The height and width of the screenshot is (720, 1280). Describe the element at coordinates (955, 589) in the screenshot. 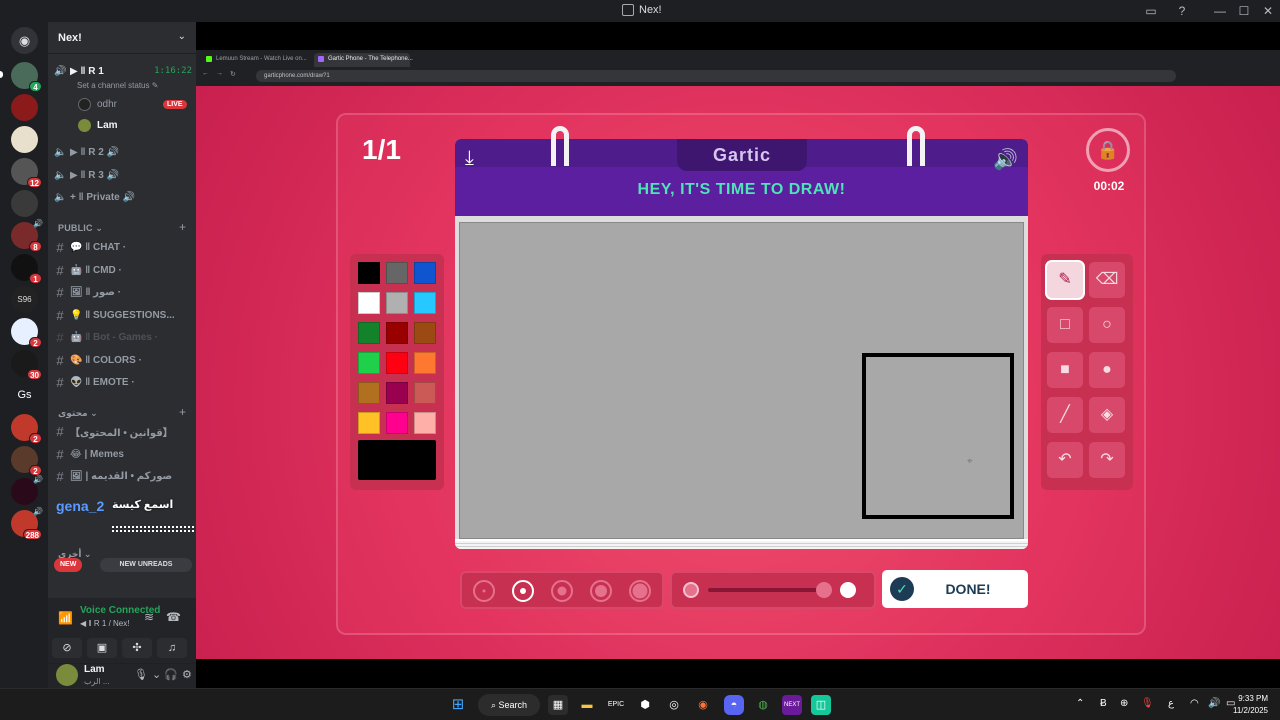

I see `done-button: ✓ DONE!` at that location.